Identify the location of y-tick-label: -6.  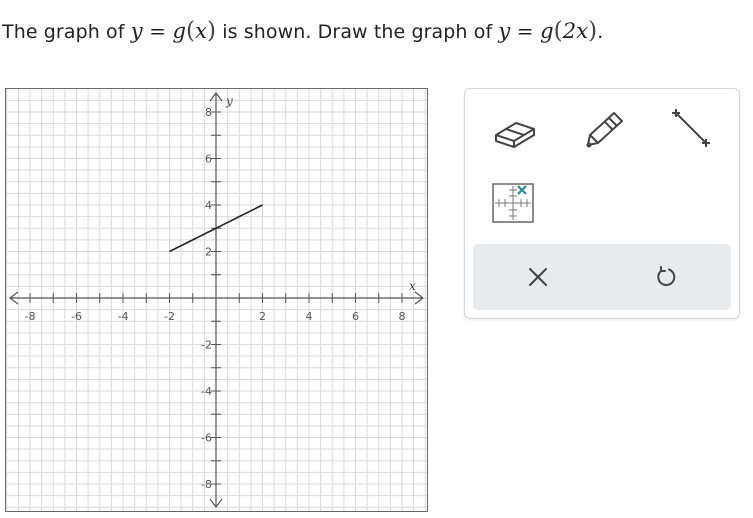
(206, 438).